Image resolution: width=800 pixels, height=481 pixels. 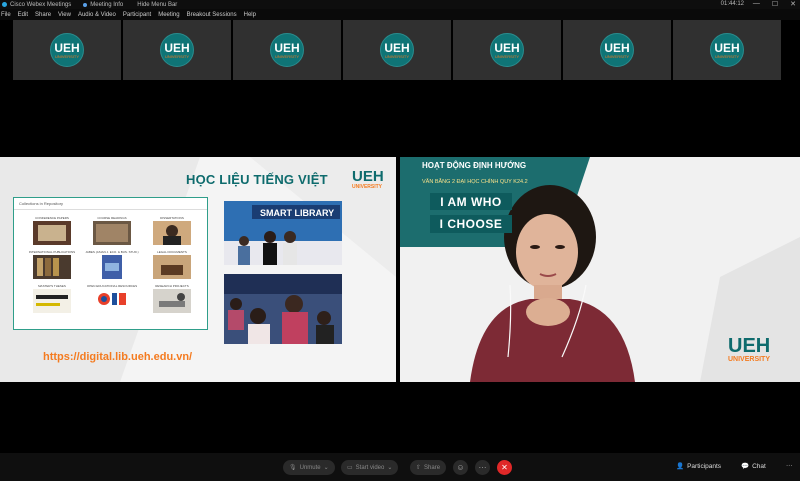 What do you see at coordinates (117, 357) in the screenshot?
I see `library-url-link: https://digital.lib.ueh.edu.vn/` at bounding box center [117, 357].